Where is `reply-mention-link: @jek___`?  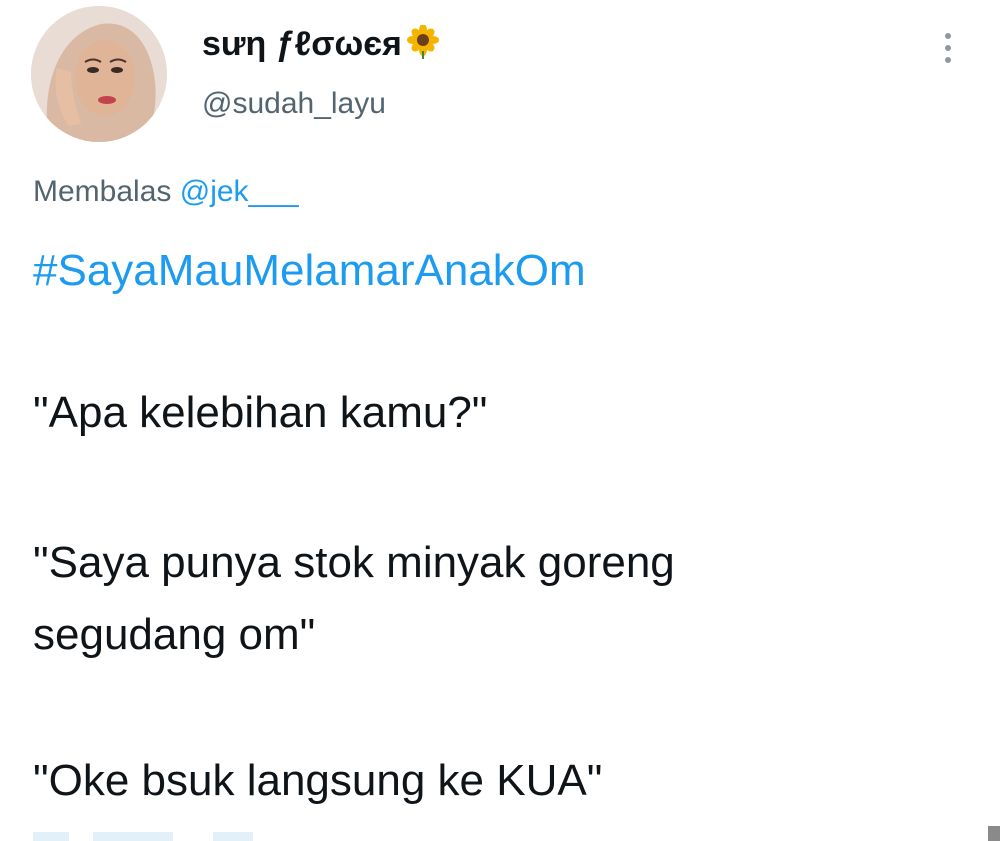 reply-mention-link: @jek___ is located at coordinates (239, 191).